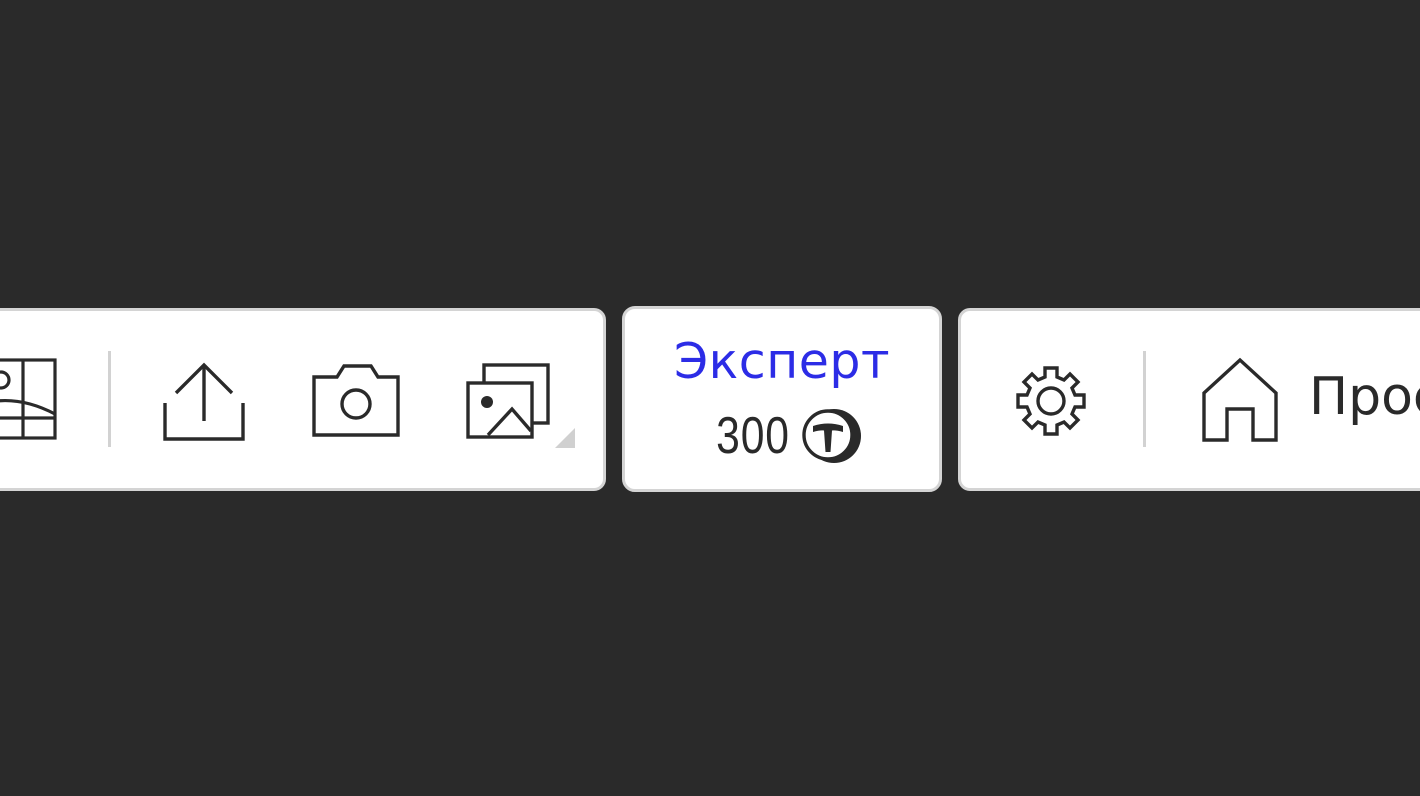 The height and width of the screenshot is (796, 1420). I want to click on home-icon, so click(1240, 400).